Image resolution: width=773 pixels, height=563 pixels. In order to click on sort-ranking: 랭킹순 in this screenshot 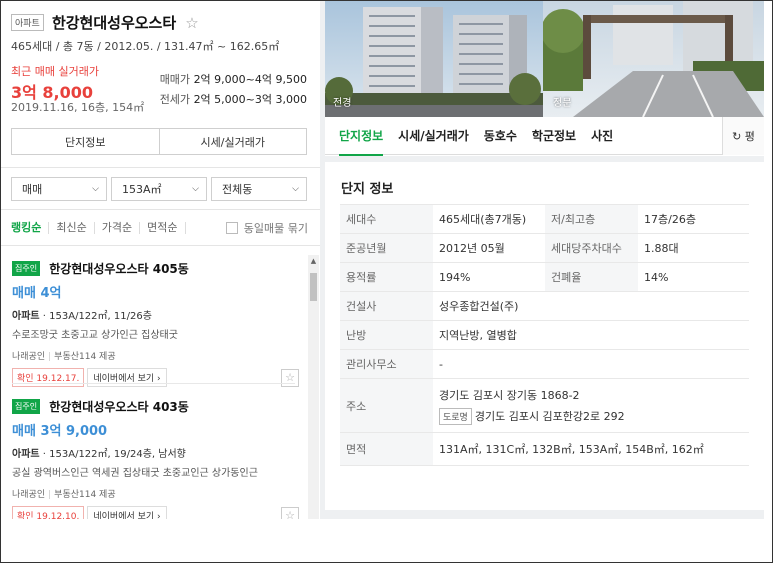, I will do `click(30, 228)`.